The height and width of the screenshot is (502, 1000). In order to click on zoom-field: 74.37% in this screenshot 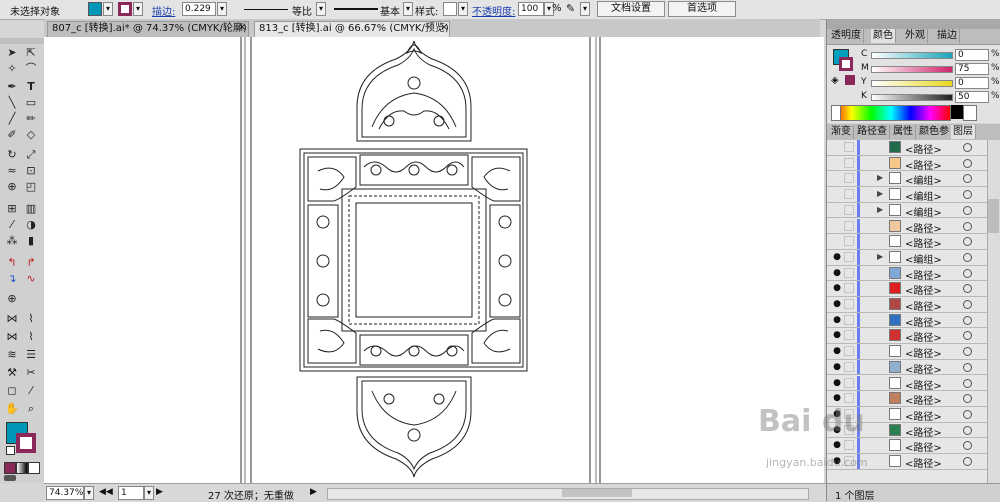, I will do `click(65, 493)`.